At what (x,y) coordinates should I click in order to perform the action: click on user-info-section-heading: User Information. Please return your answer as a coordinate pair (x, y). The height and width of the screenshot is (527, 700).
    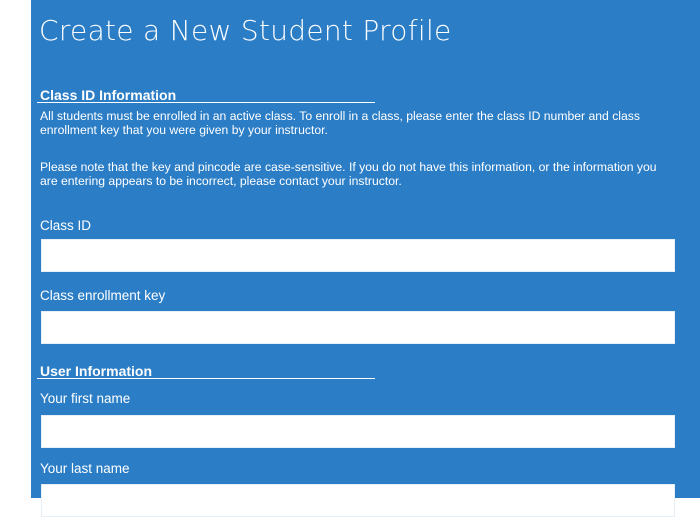
    Looking at the image, I should click on (96, 371).